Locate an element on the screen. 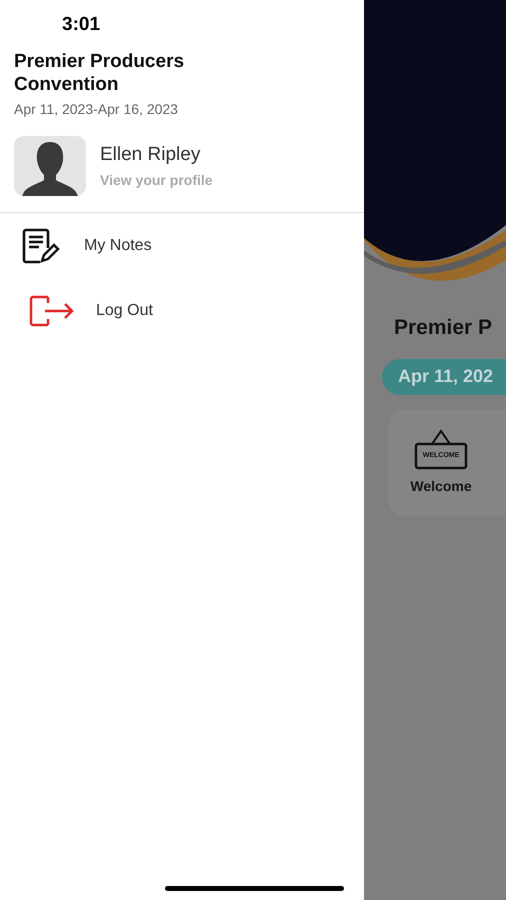  status-time: 3:01 is located at coordinates (81, 24).